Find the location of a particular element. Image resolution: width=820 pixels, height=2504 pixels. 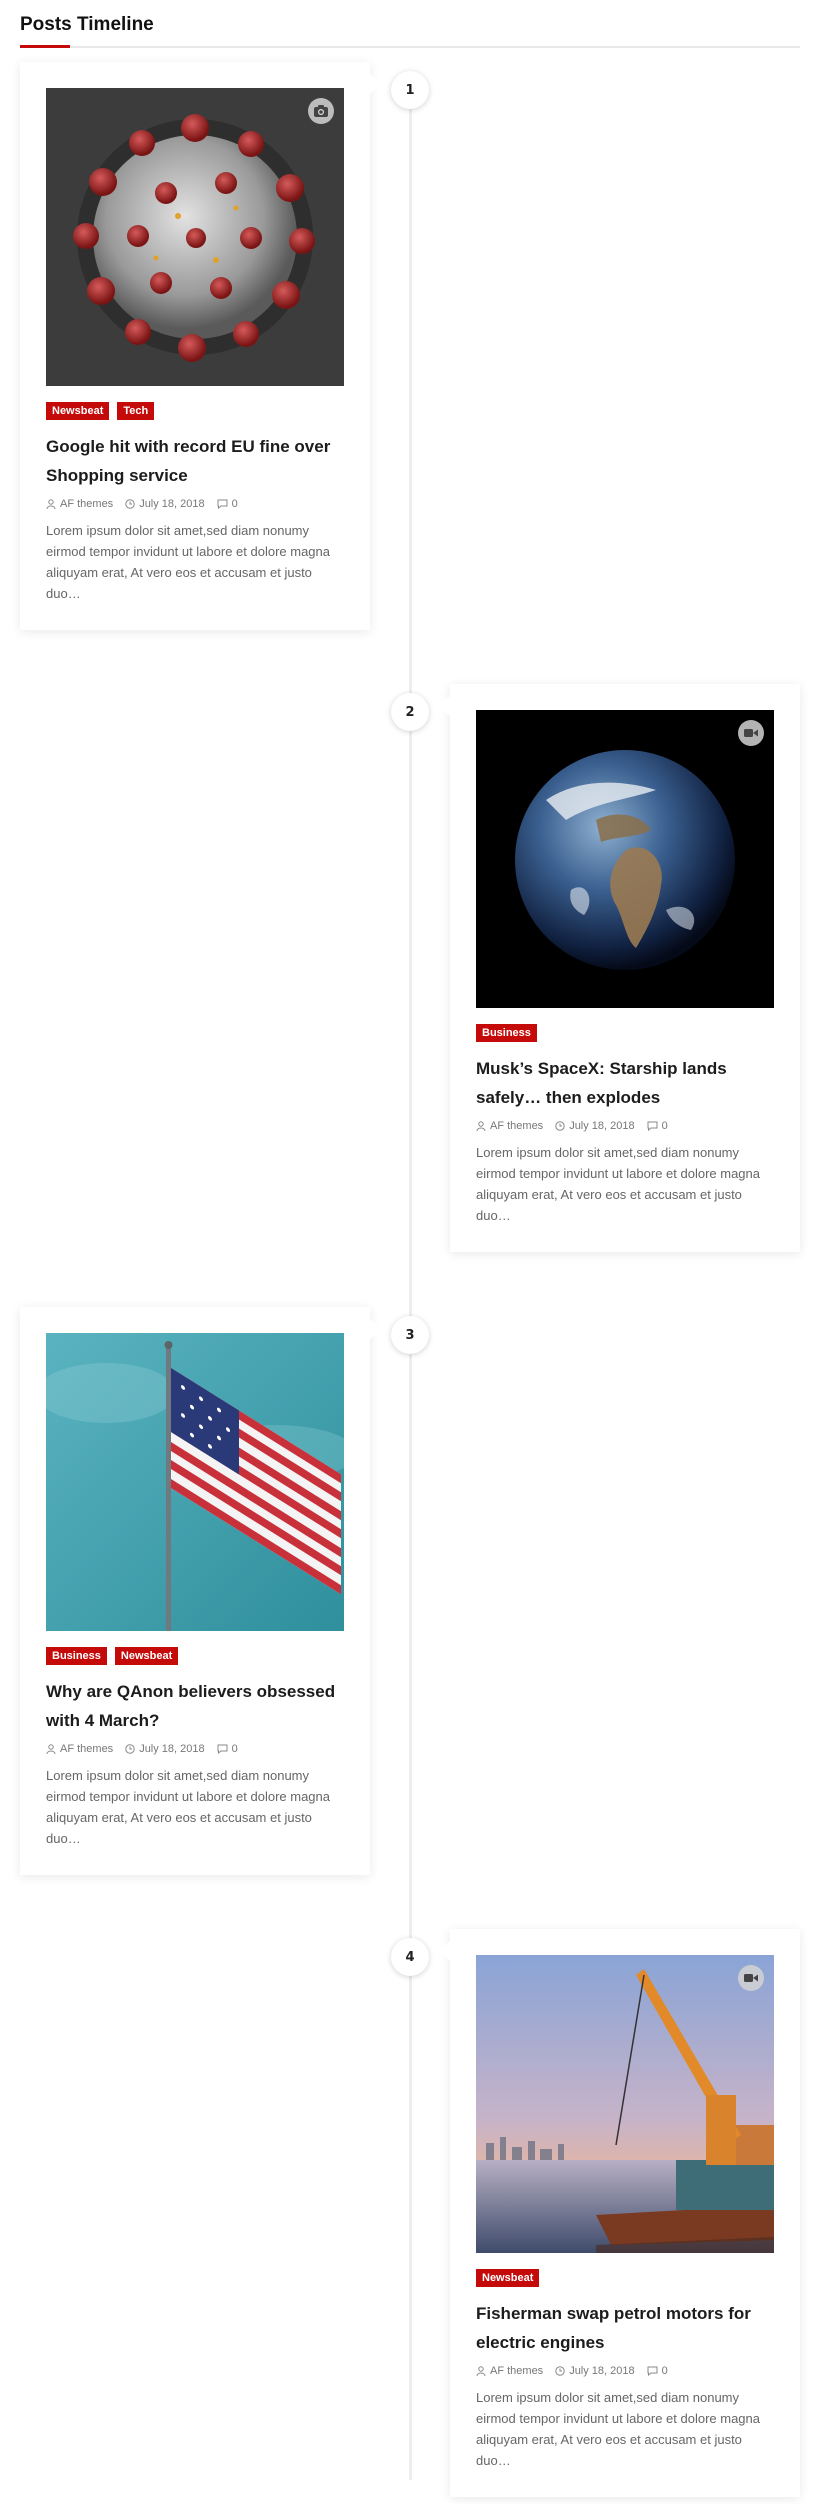

earth-image is located at coordinates (625, 859).